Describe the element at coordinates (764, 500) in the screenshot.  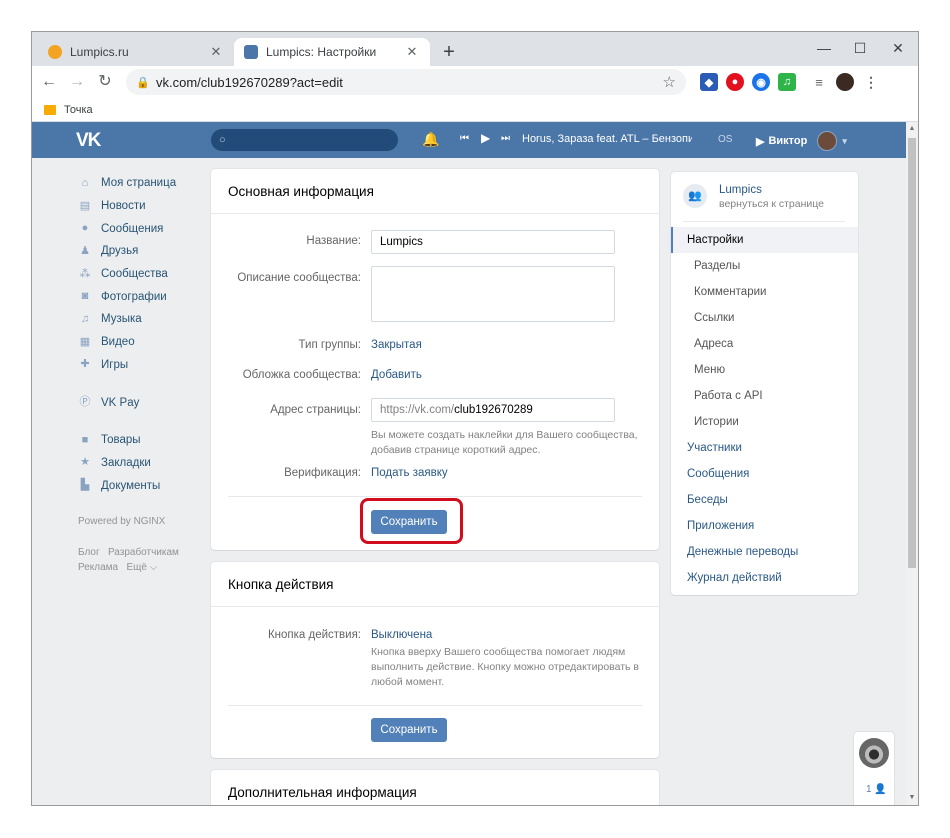
I see `menu-item-chats: Беседы` at that location.